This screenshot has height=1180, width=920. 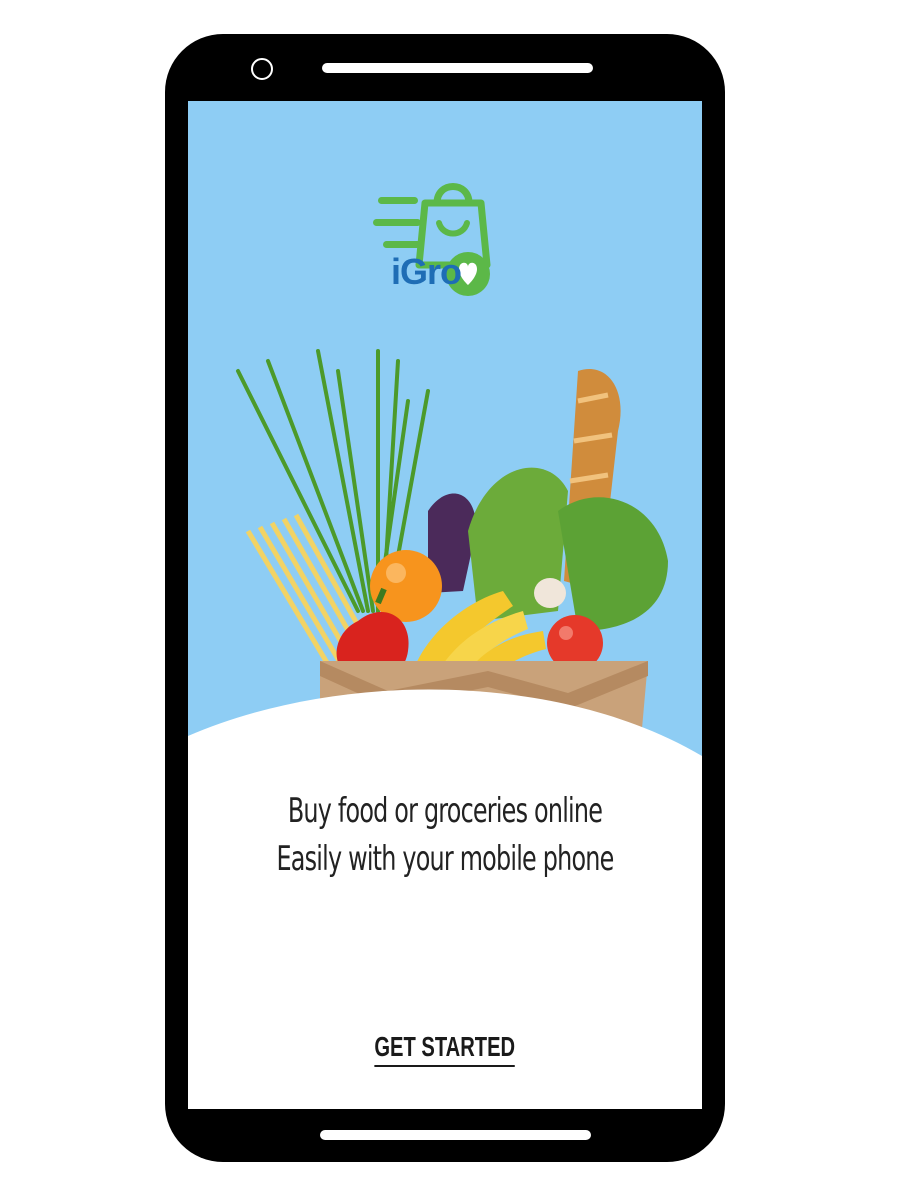 I want to click on cta-container: GET STARTED, so click(x=445, y=1049).